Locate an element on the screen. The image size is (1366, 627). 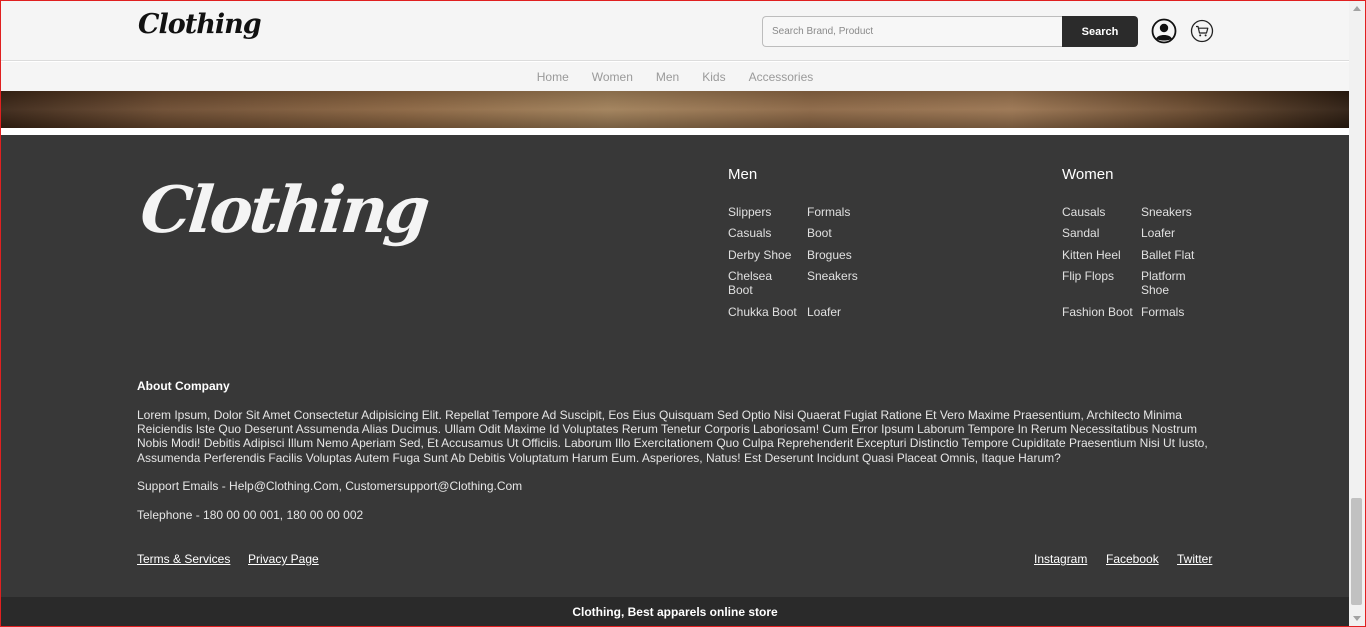
hero-banner-image is located at coordinates (675, 109).